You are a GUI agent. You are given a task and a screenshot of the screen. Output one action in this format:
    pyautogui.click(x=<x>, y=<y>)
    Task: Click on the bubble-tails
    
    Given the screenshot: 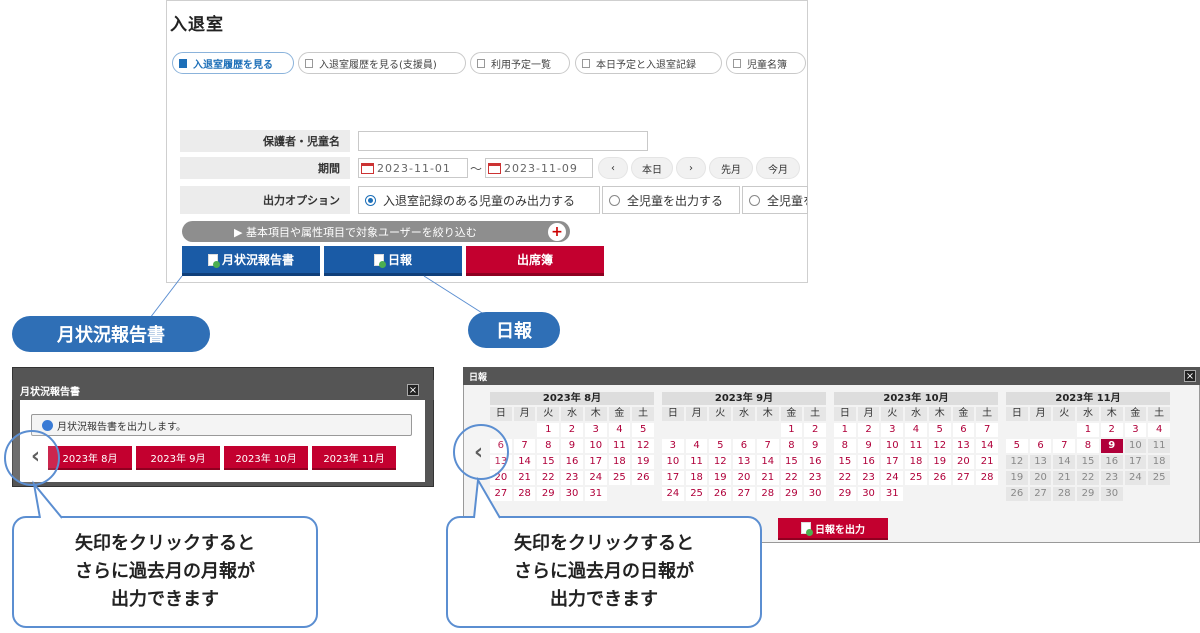 What is the action you would take?
    pyautogui.click(x=266, y=497)
    